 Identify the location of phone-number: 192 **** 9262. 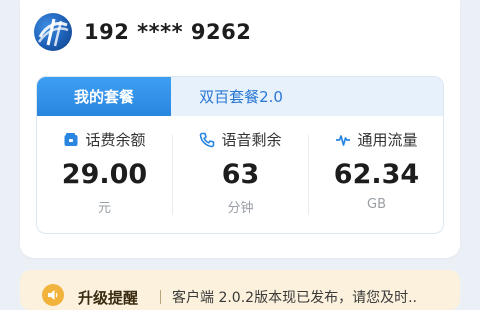
(168, 32).